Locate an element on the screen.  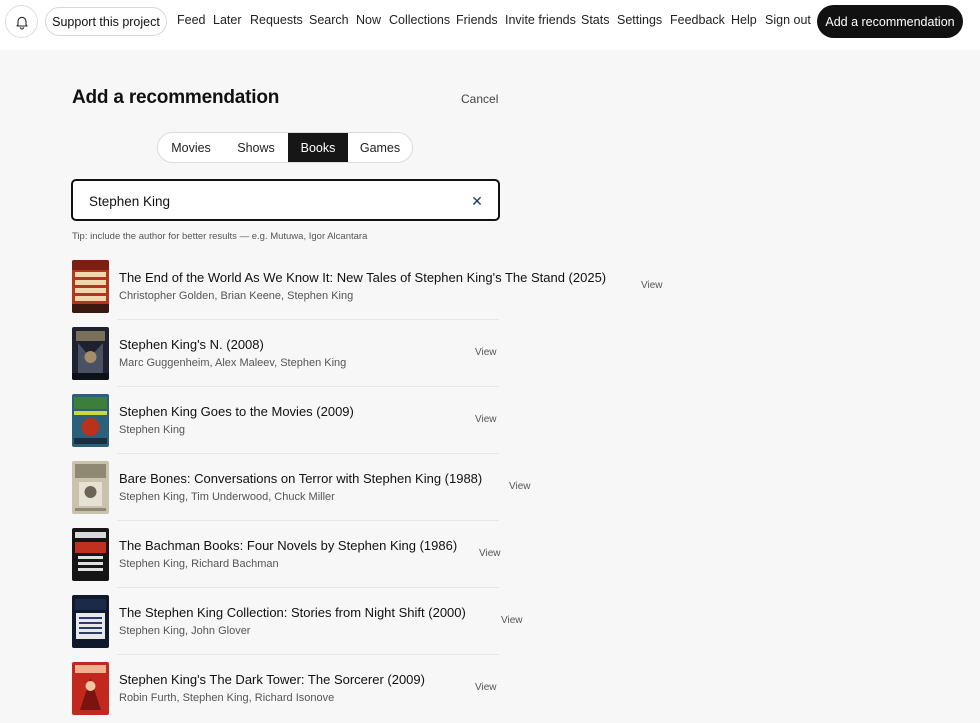
nav-link-feed: Feed is located at coordinates (191, 20).